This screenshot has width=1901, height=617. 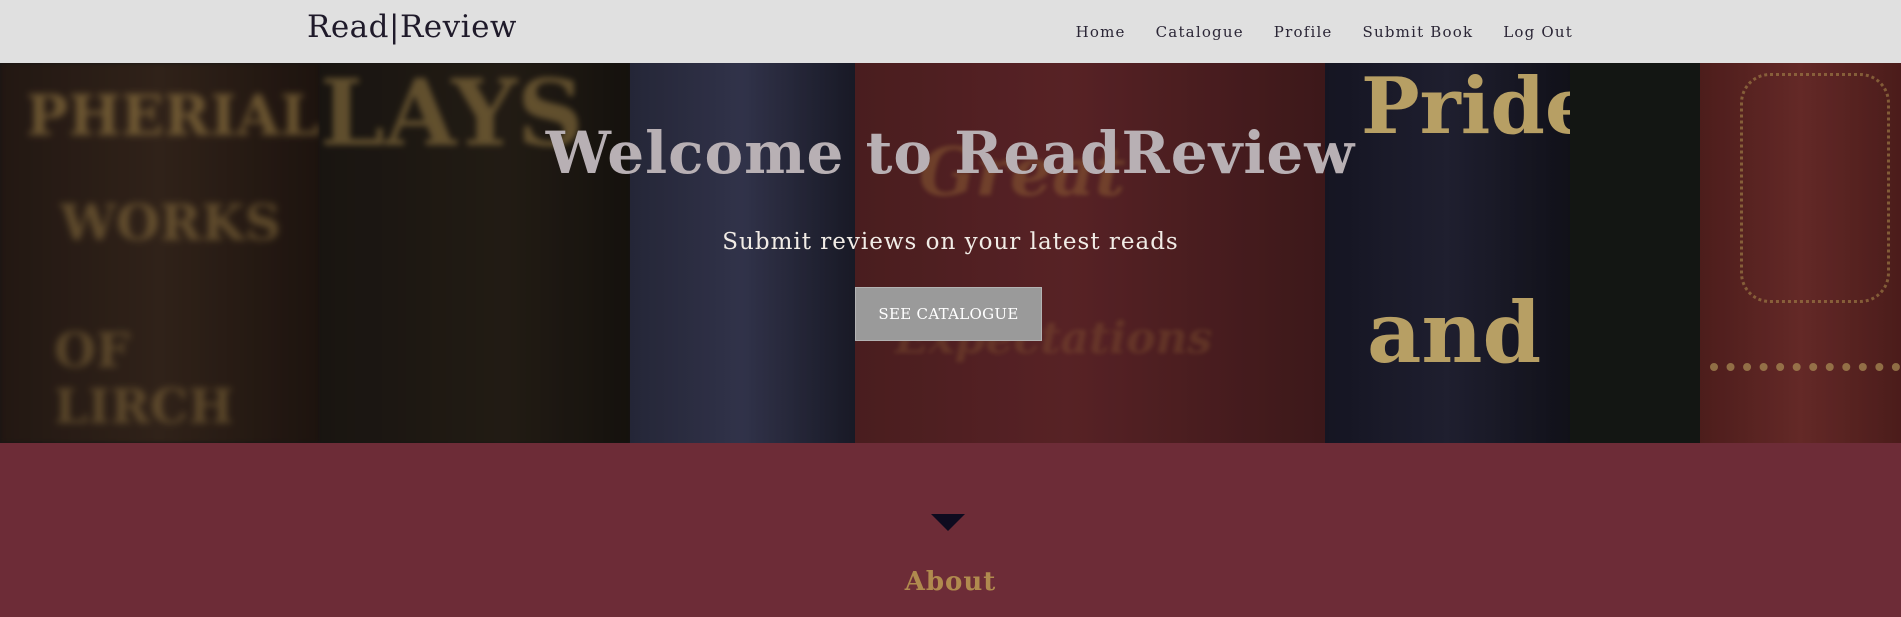 I want to click on about-heading: About, so click(x=950, y=582).